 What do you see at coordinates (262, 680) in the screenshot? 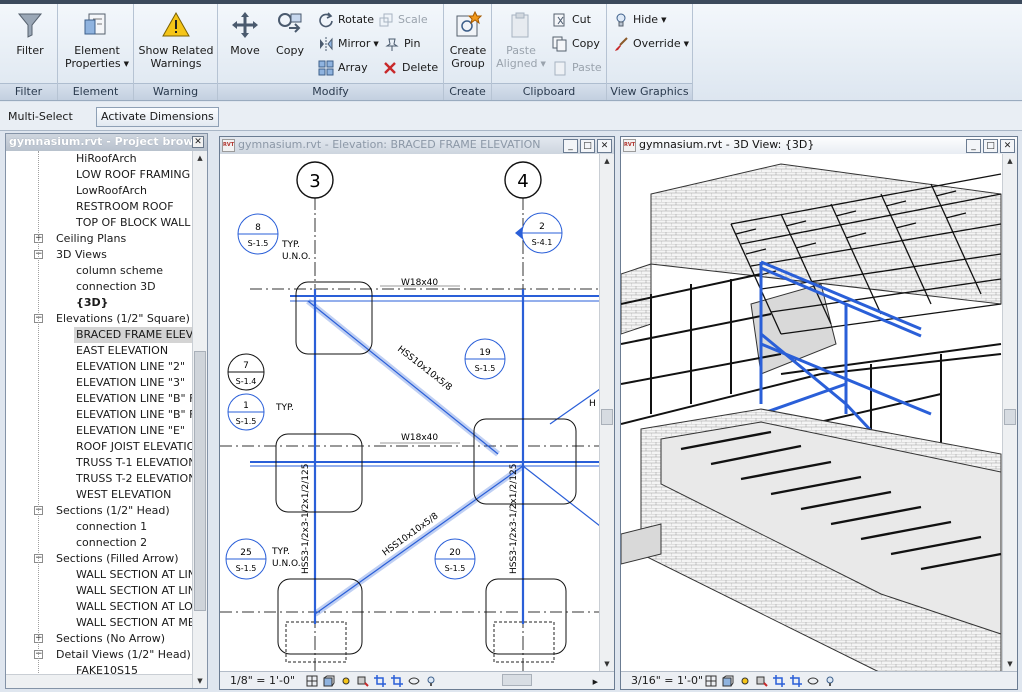
I see `view-scale: 1/8" = 1'-0"` at bounding box center [262, 680].